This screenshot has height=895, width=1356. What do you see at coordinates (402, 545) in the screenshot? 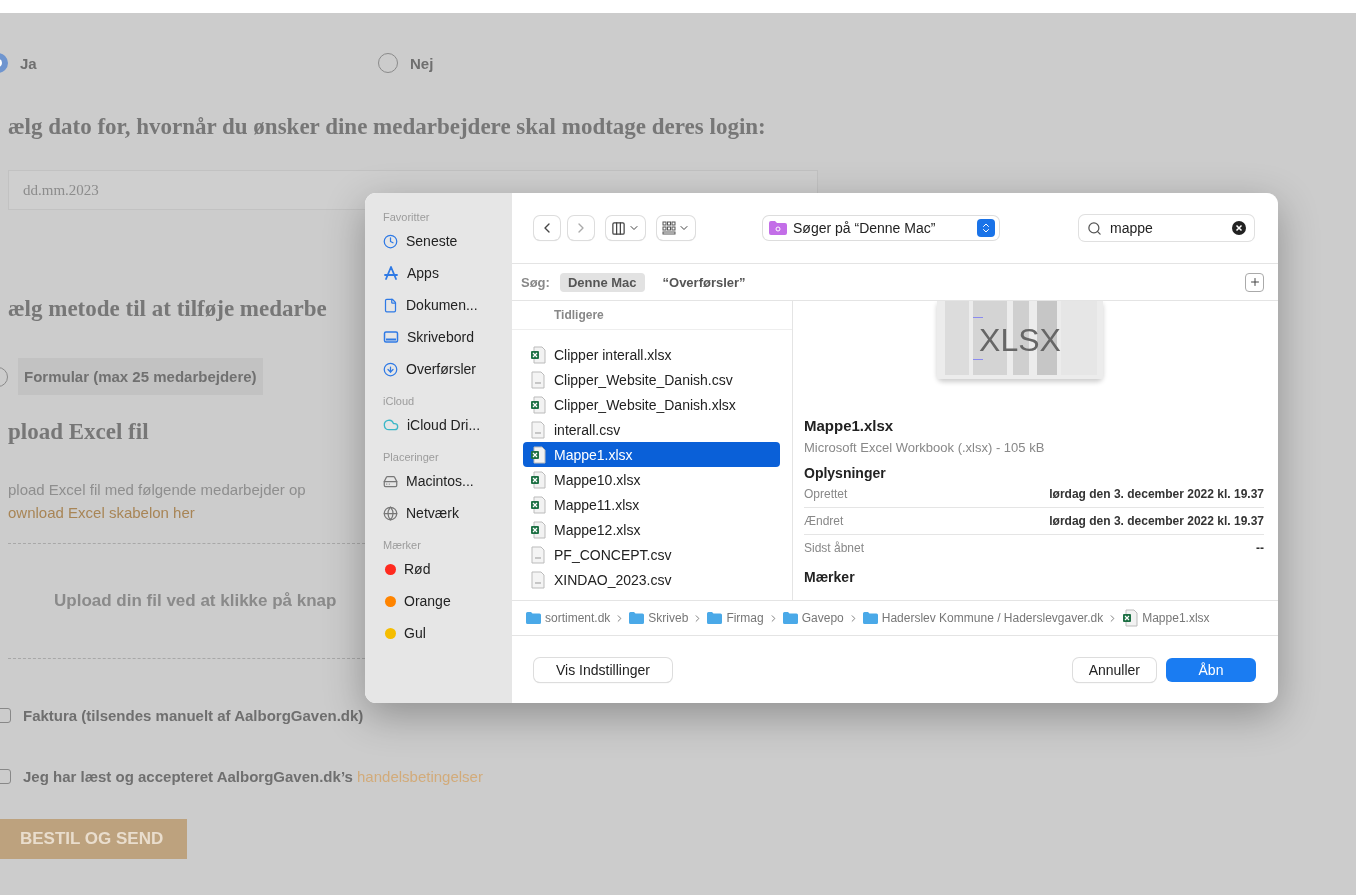
I see `sidebar-section-title: Mærker` at bounding box center [402, 545].